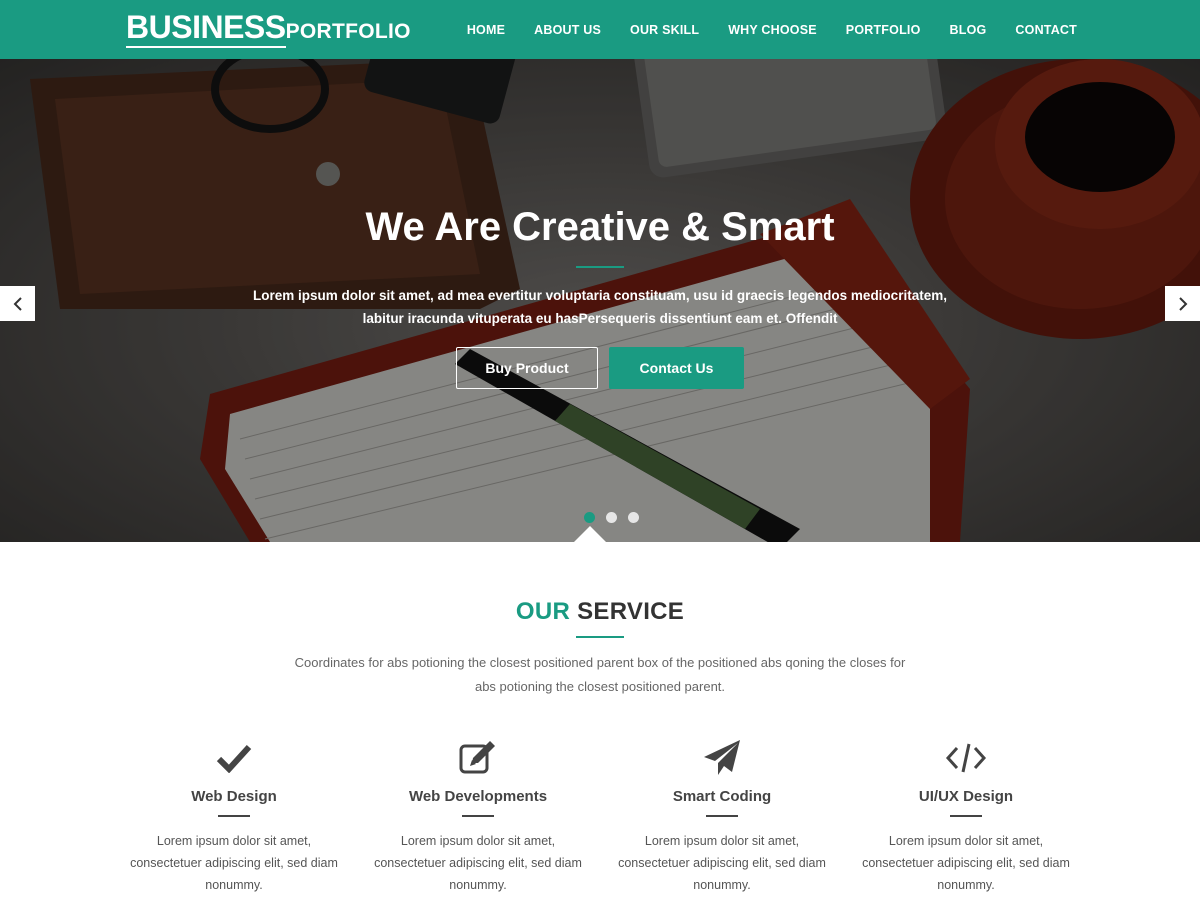 This screenshot has width=1200, height=900. I want to click on brand-main: BUSINESS, so click(206, 28).